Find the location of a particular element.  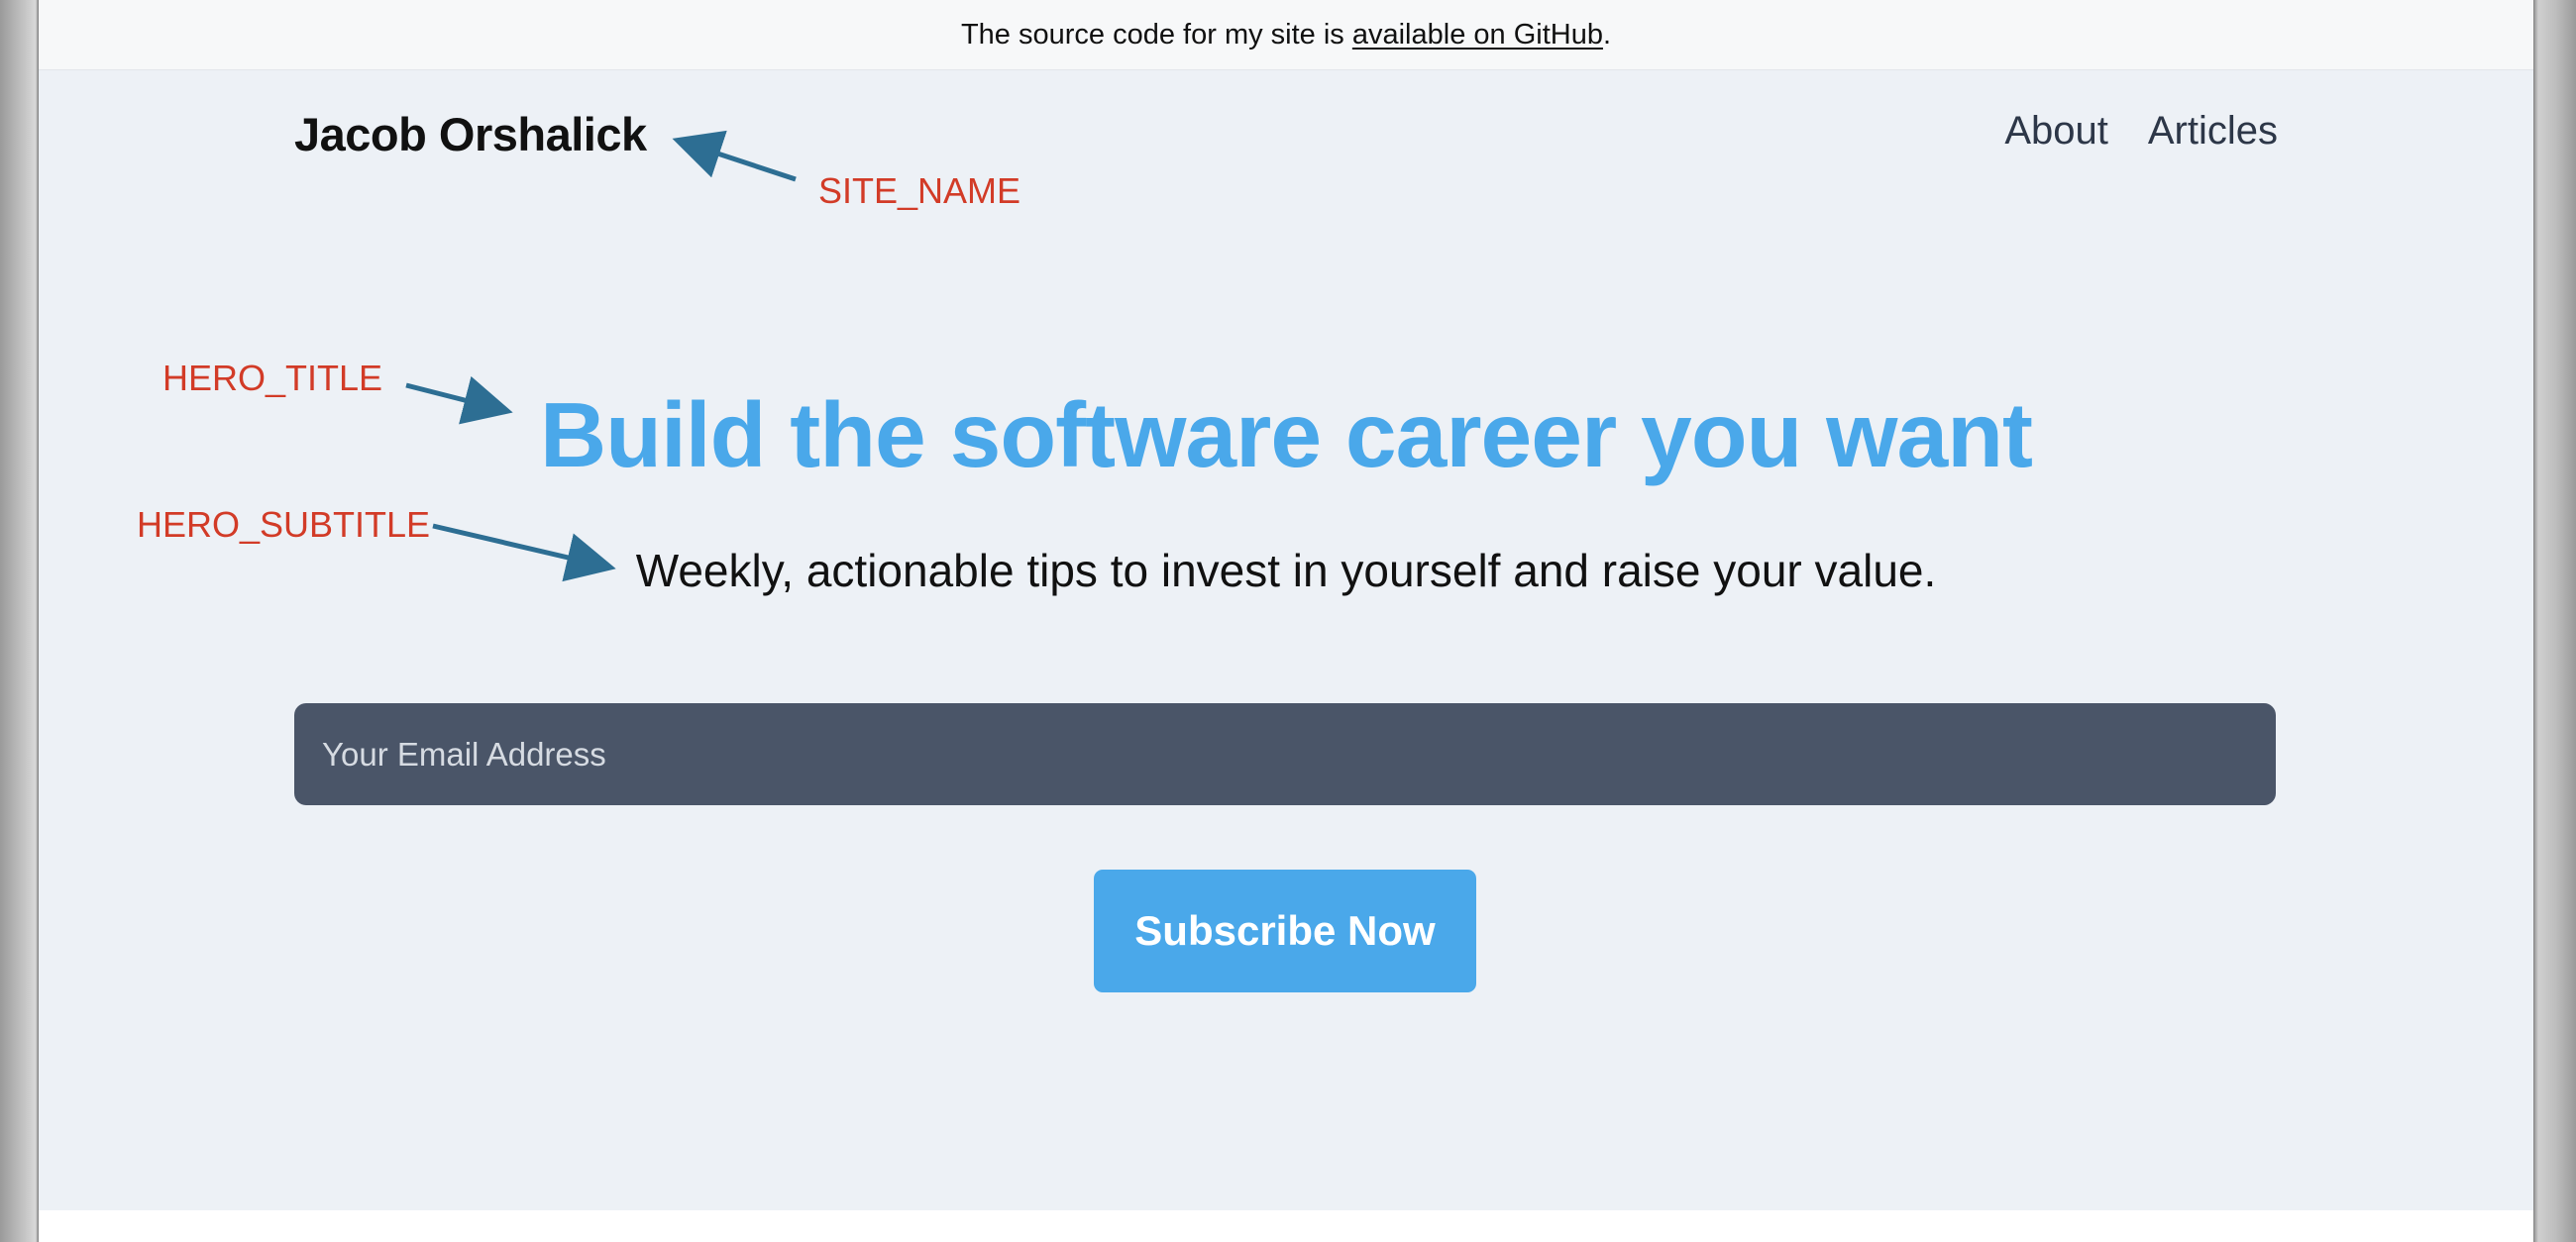

footer-strip is located at coordinates (1286, 1226).